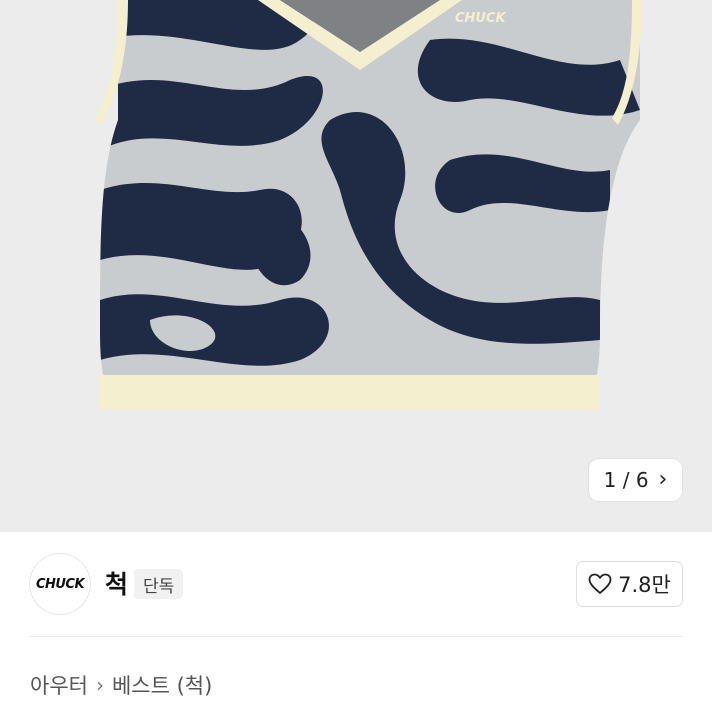 This screenshot has width=712, height=712. What do you see at coordinates (600, 584) in the screenshot?
I see `heart-outline-icon` at bounding box center [600, 584].